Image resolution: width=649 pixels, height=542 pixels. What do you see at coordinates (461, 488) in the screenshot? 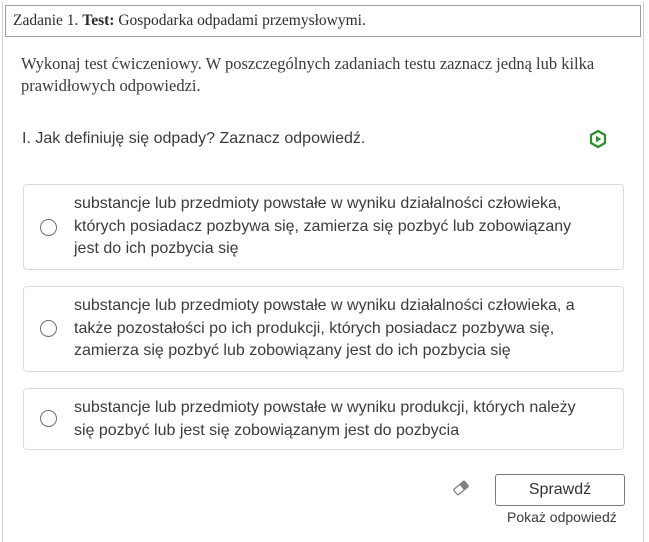
I see `eraser-icon` at bounding box center [461, 488].